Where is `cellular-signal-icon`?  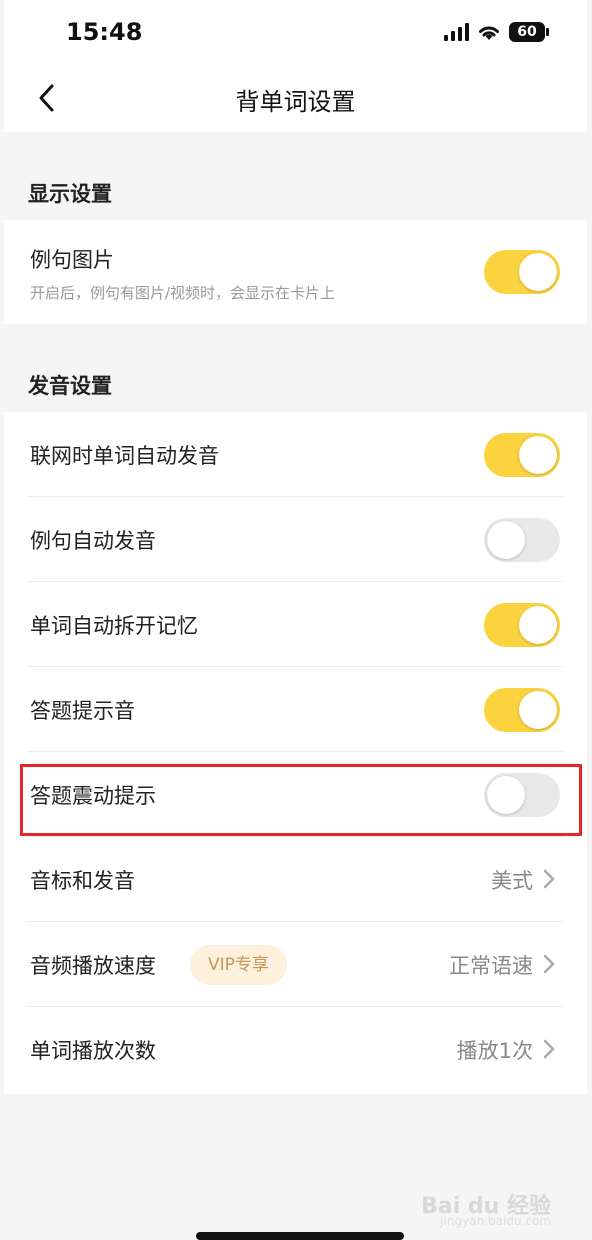 cellular-signal-icon is located at coordinates (456, 32).